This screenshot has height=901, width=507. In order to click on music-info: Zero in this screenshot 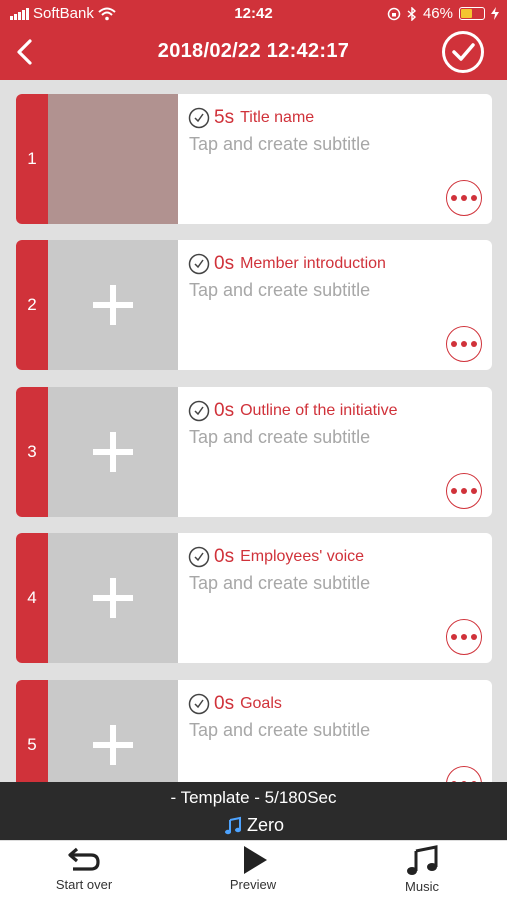, I will do `click(253, 825)`.